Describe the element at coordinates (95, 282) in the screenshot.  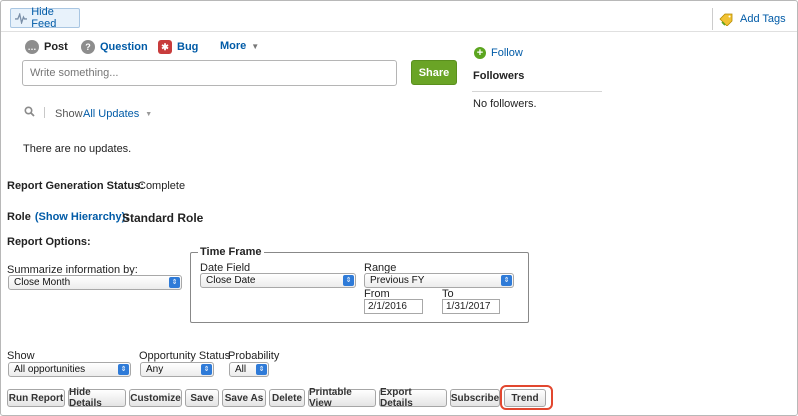
I see `summarize-select: Close Month ⇕` at that location.